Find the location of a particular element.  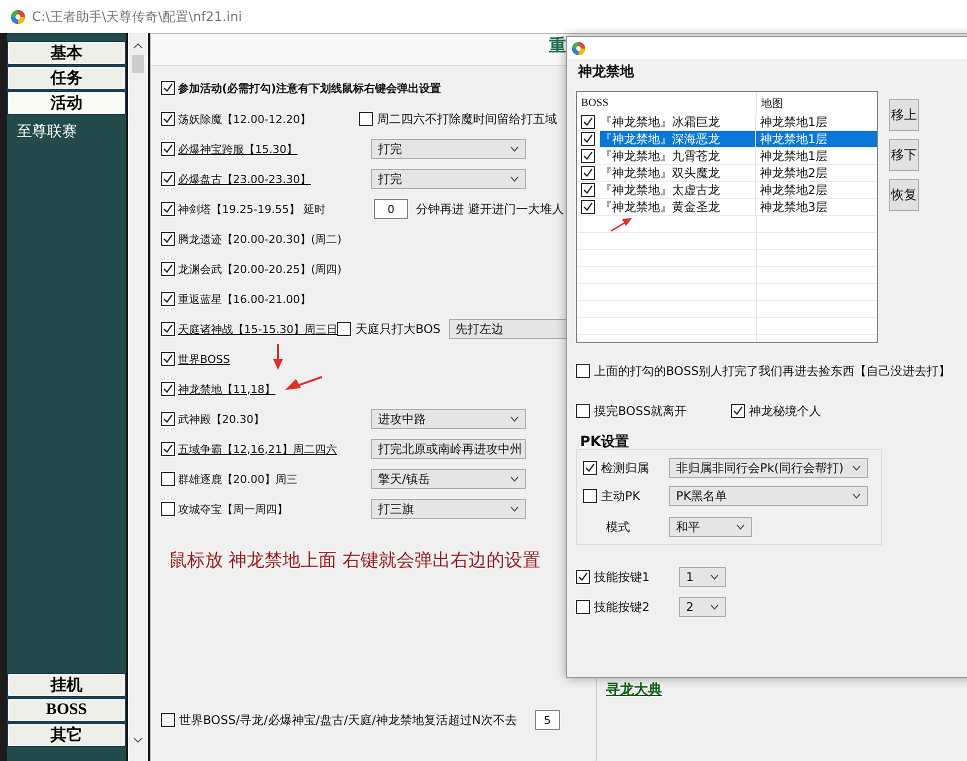

checkbox-label: 上面的打勾的BOSS别人打完了我们再进去捡东西【自己没进去打】 is located at coordinates (772, 371).